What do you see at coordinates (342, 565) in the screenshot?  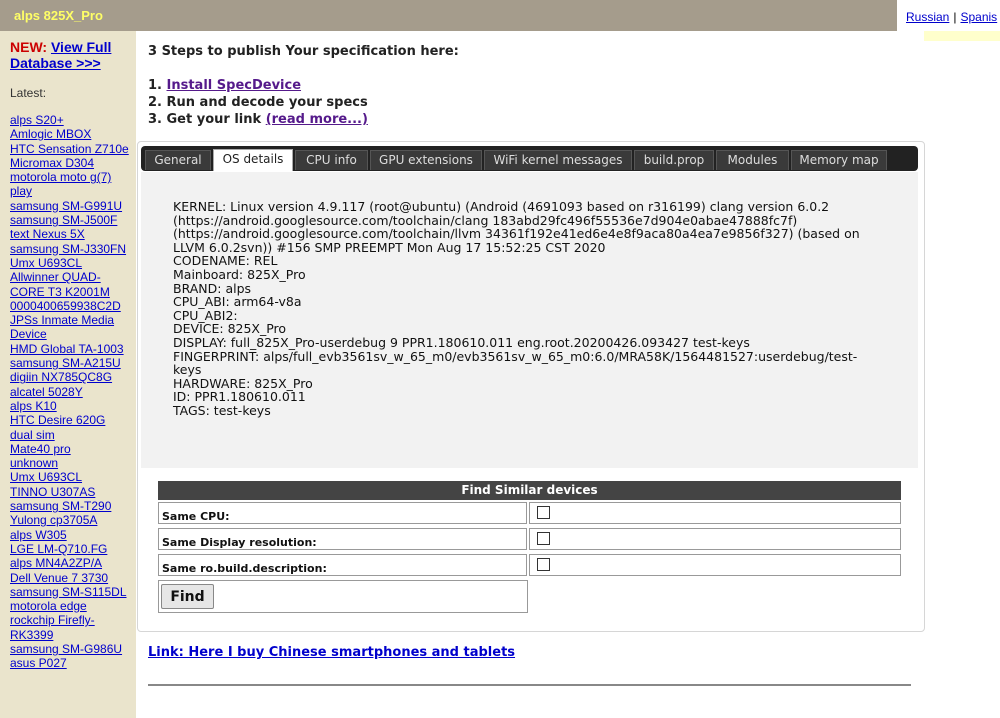 I see `same-build-label: Same ro.build.description:` at bounding box center [342, 565].